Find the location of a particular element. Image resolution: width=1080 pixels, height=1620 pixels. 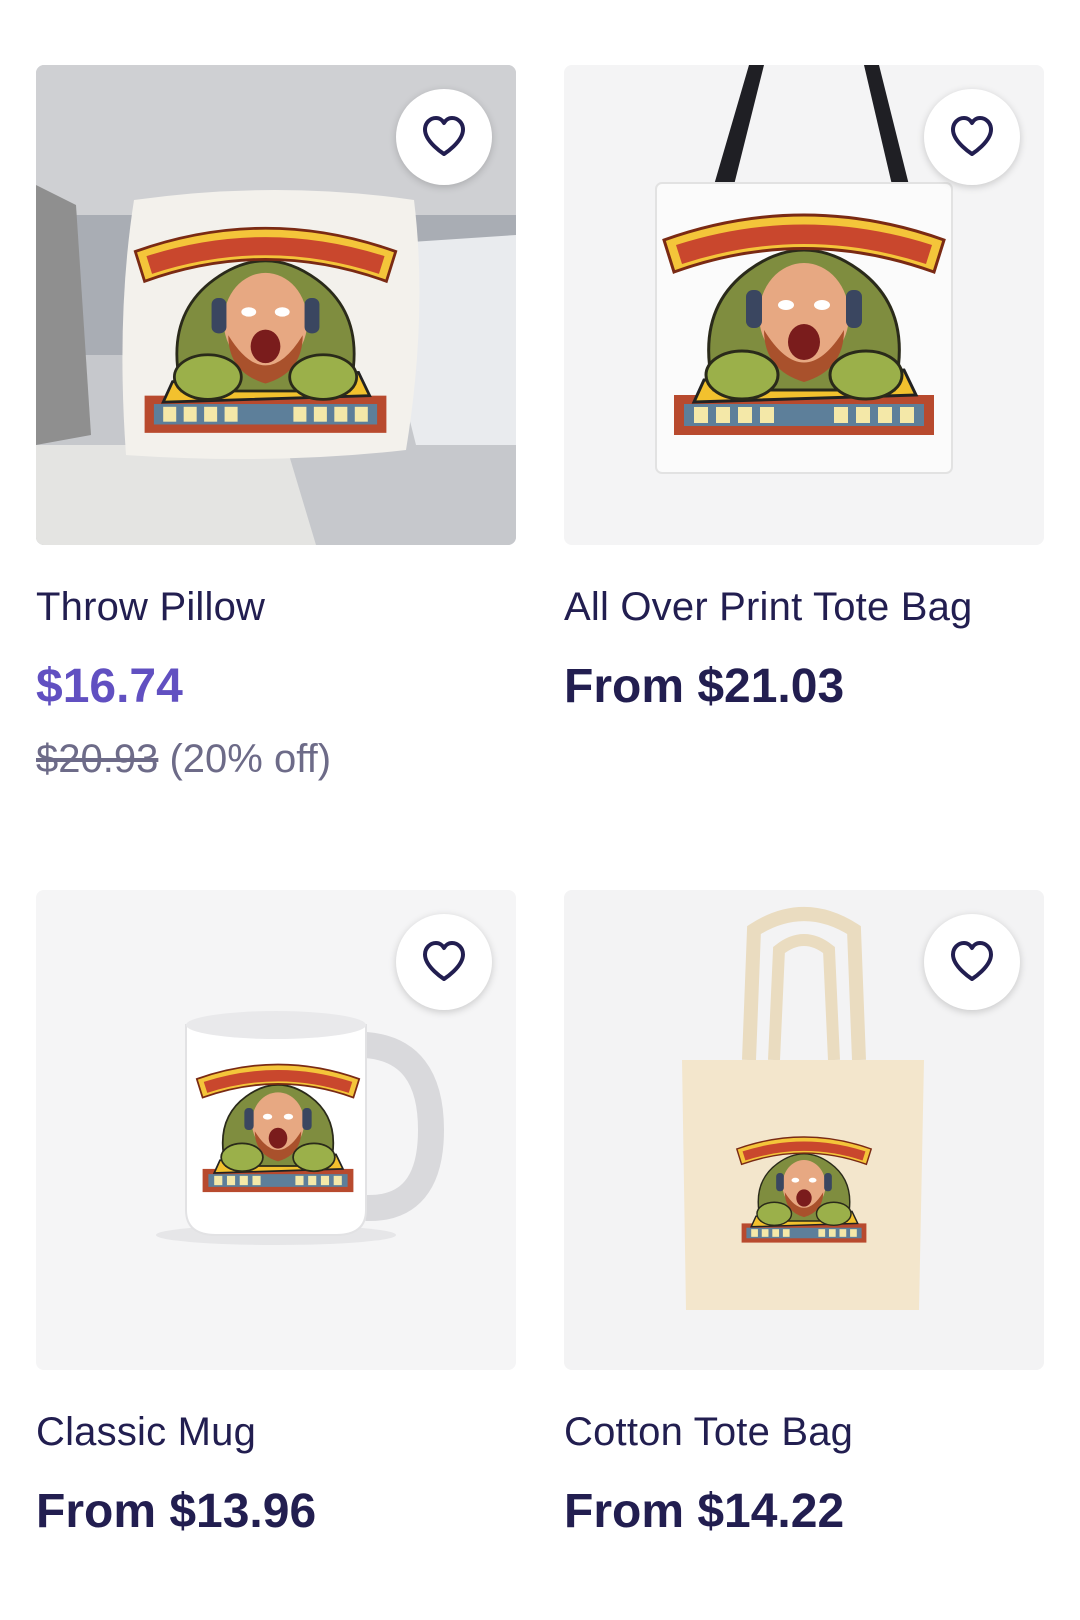

product-title: Throw Pillow is located at coordinates (276, 607).